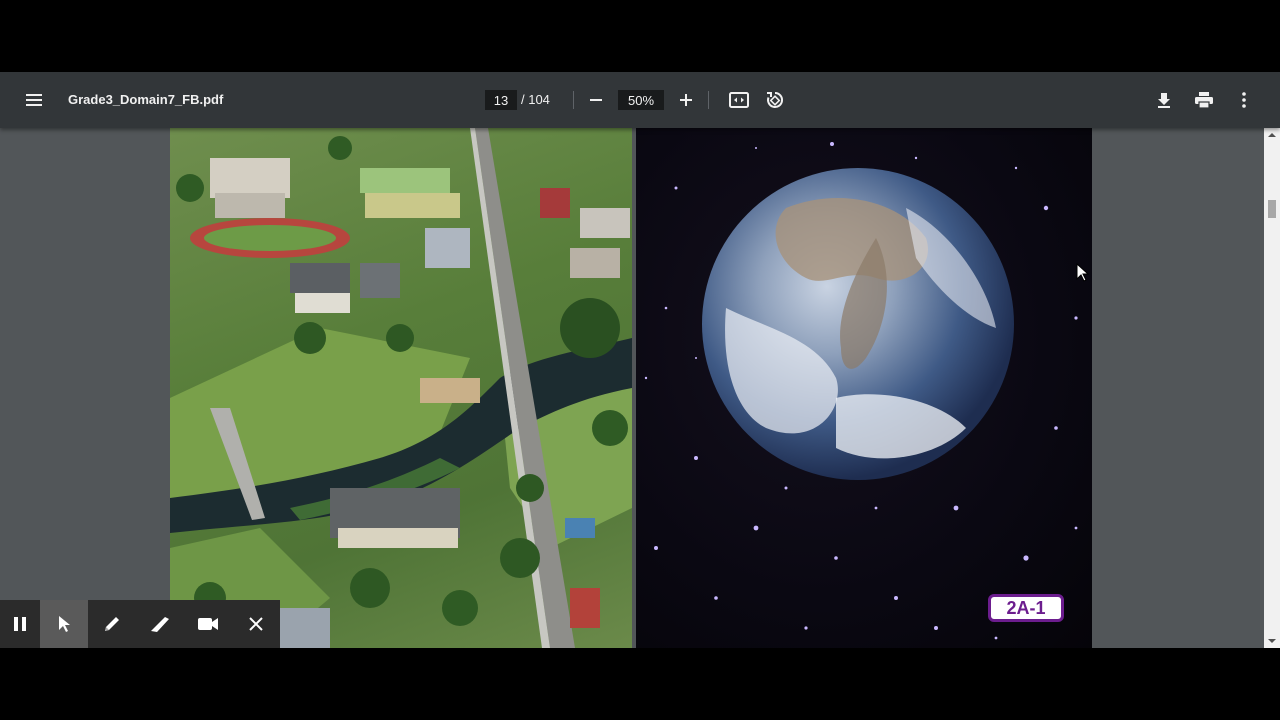 This screenshot has width=1280, height=720. I want to click on zoom-input, so click(641, 100).